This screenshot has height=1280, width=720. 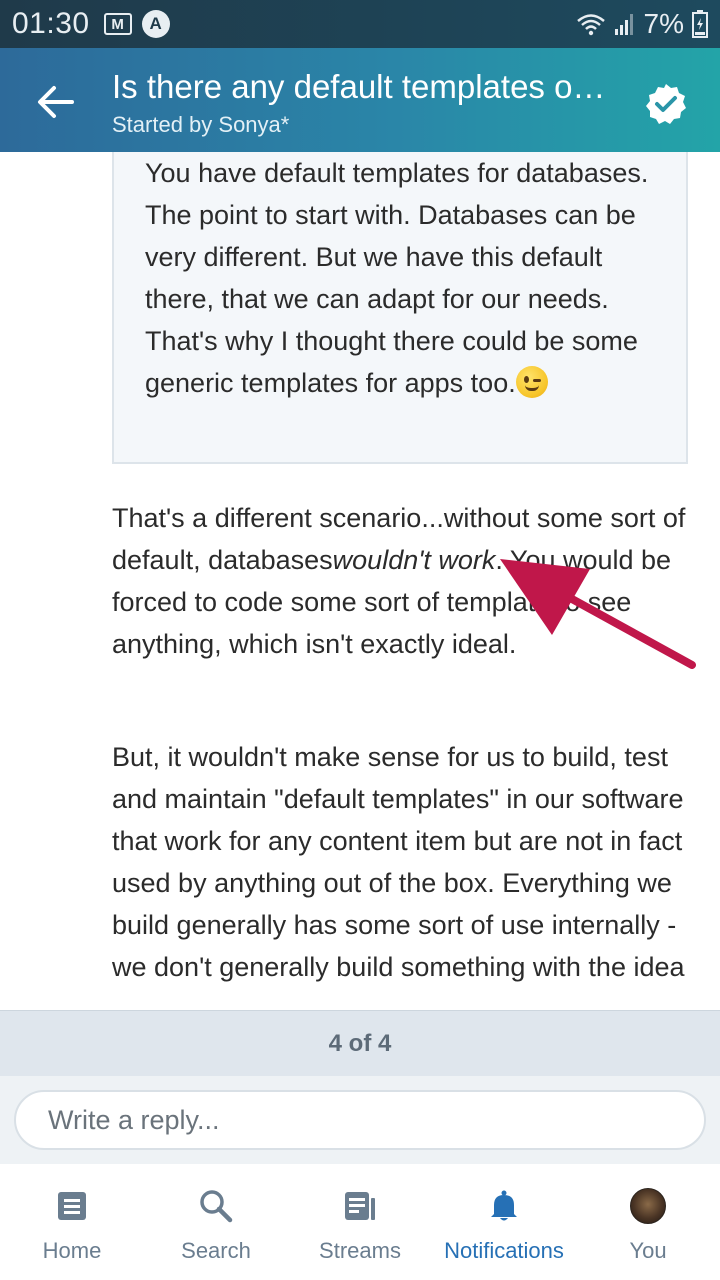 I want to click on search-icon, so click(x=216, y=1206).